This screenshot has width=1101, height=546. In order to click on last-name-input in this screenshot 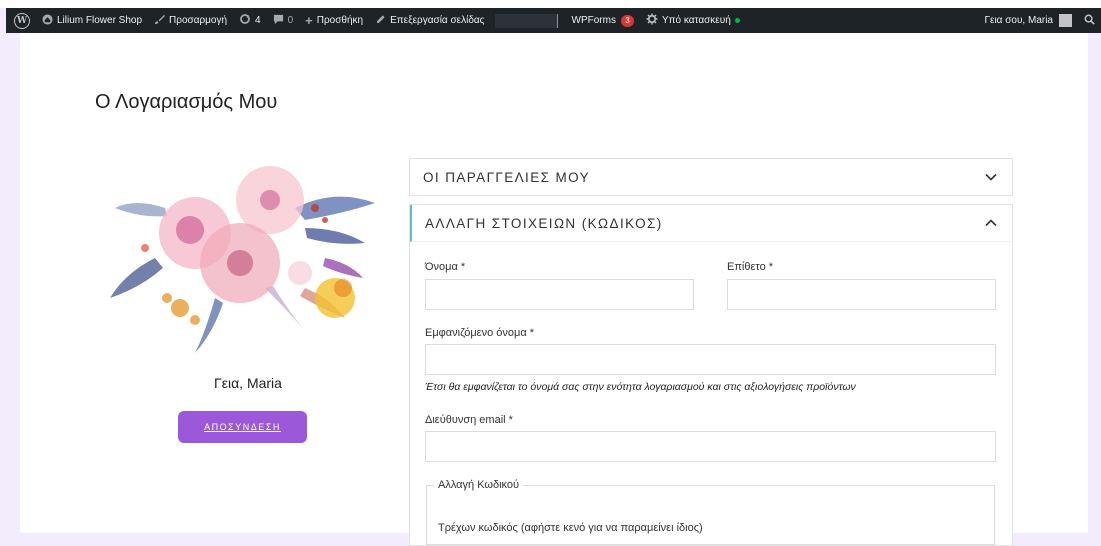, I will do `click(861, 294)`.